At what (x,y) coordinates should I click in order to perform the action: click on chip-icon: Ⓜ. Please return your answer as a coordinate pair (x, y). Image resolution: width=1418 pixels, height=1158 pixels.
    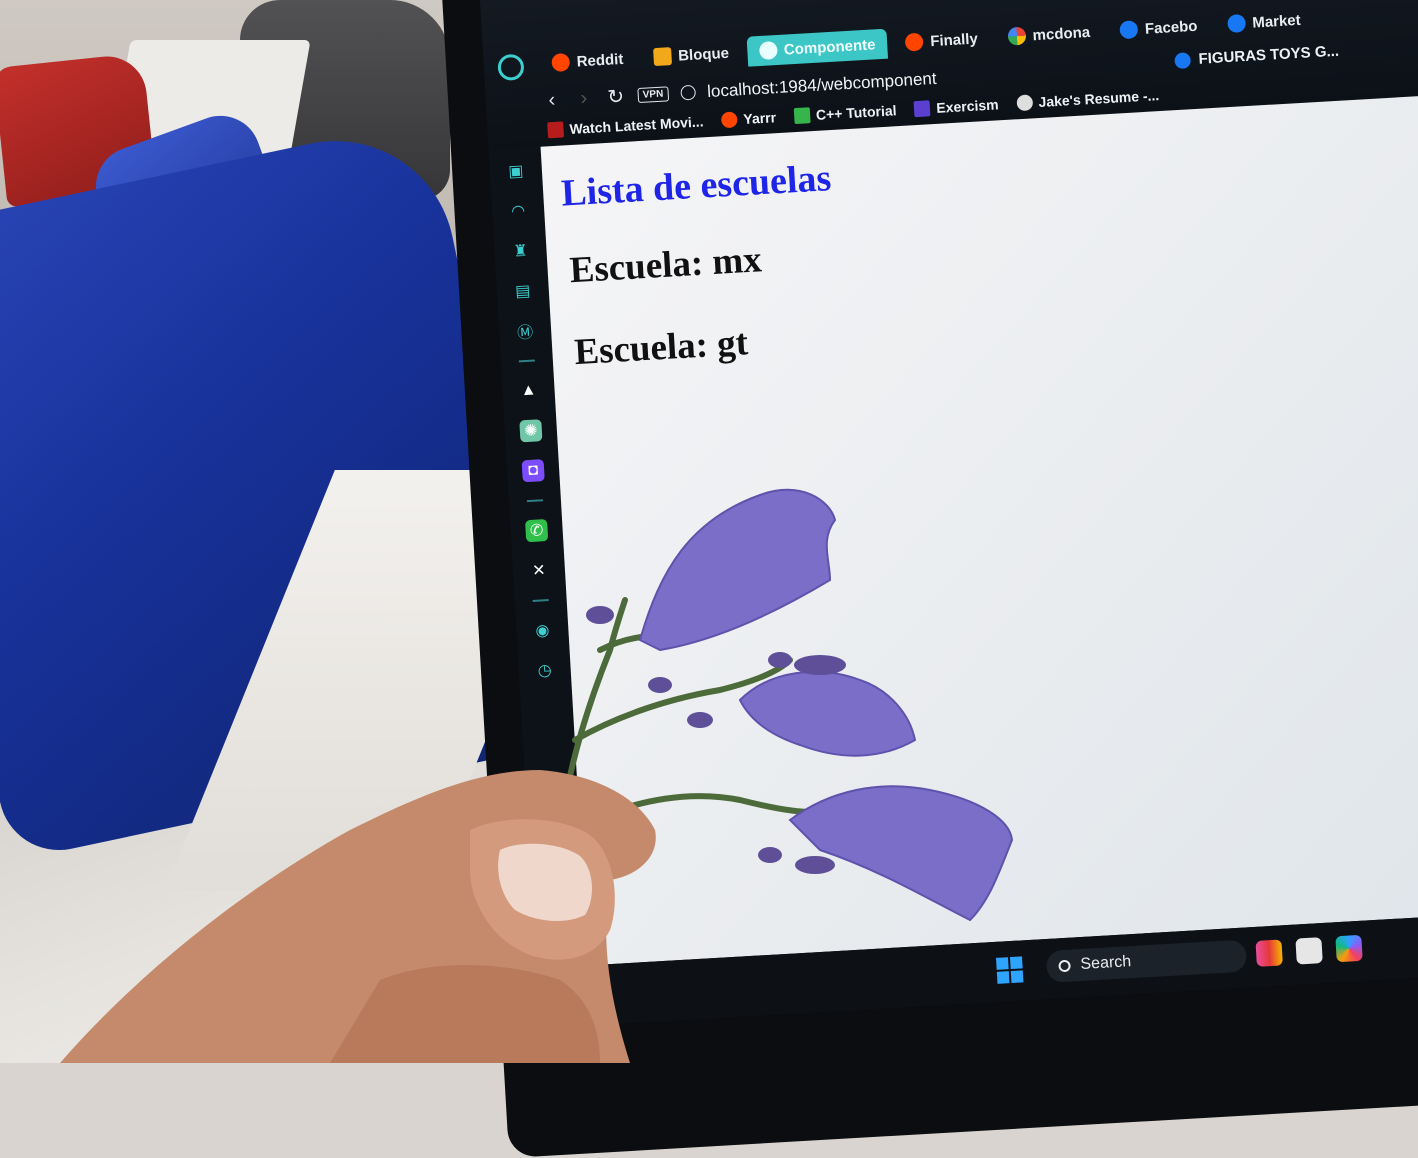
    Looking at the image, I should click on (525, 331).